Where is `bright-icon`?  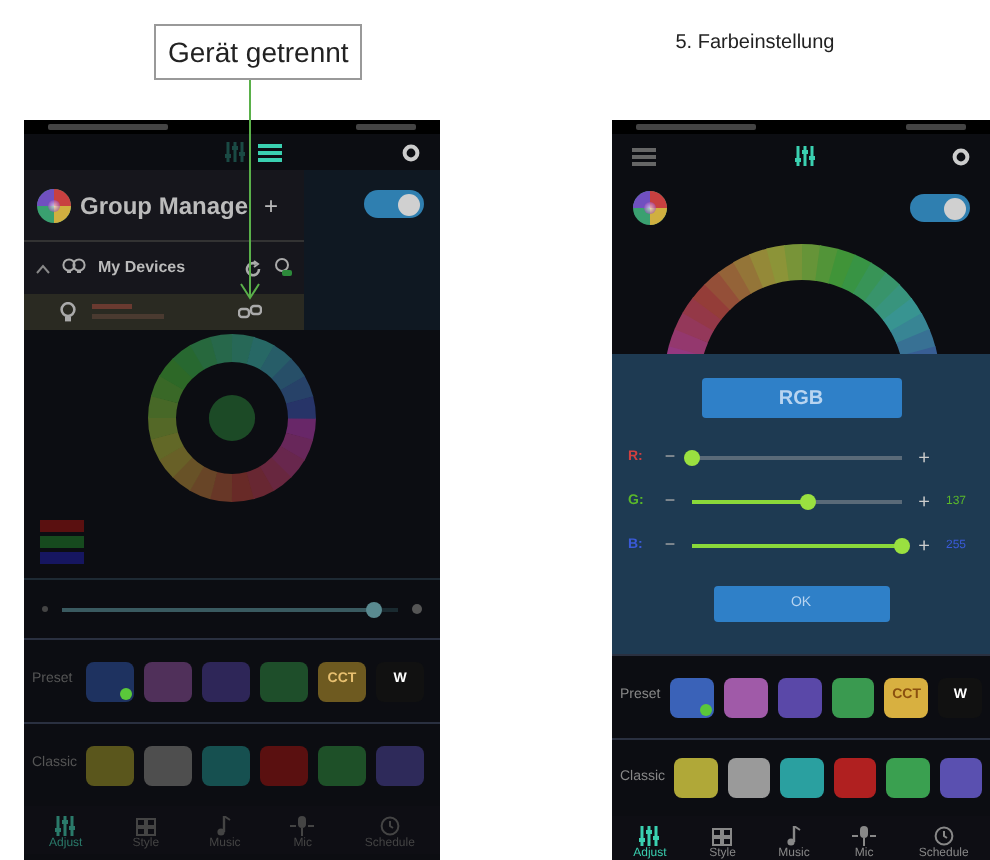
bright-icon is located at coordinates (417, 609).